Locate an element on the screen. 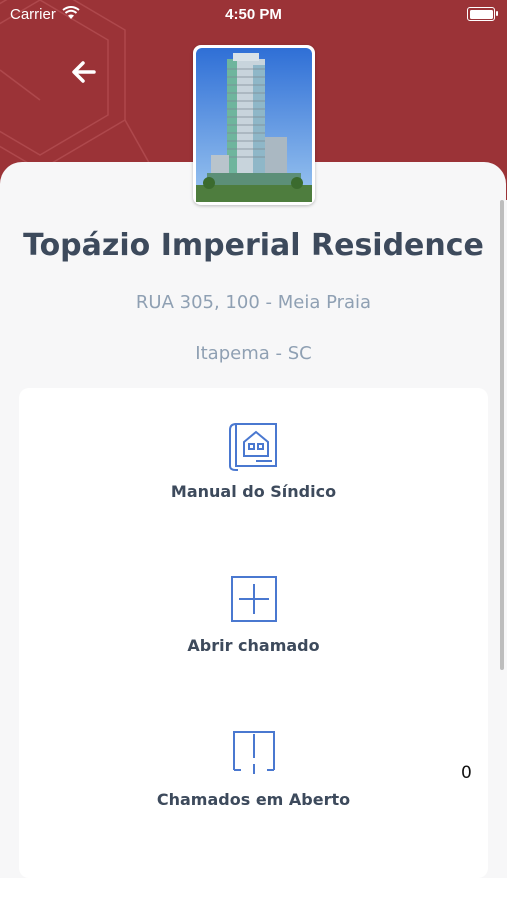  building-name: Topázio Imperial Residence is located at coordinates (253, 245).